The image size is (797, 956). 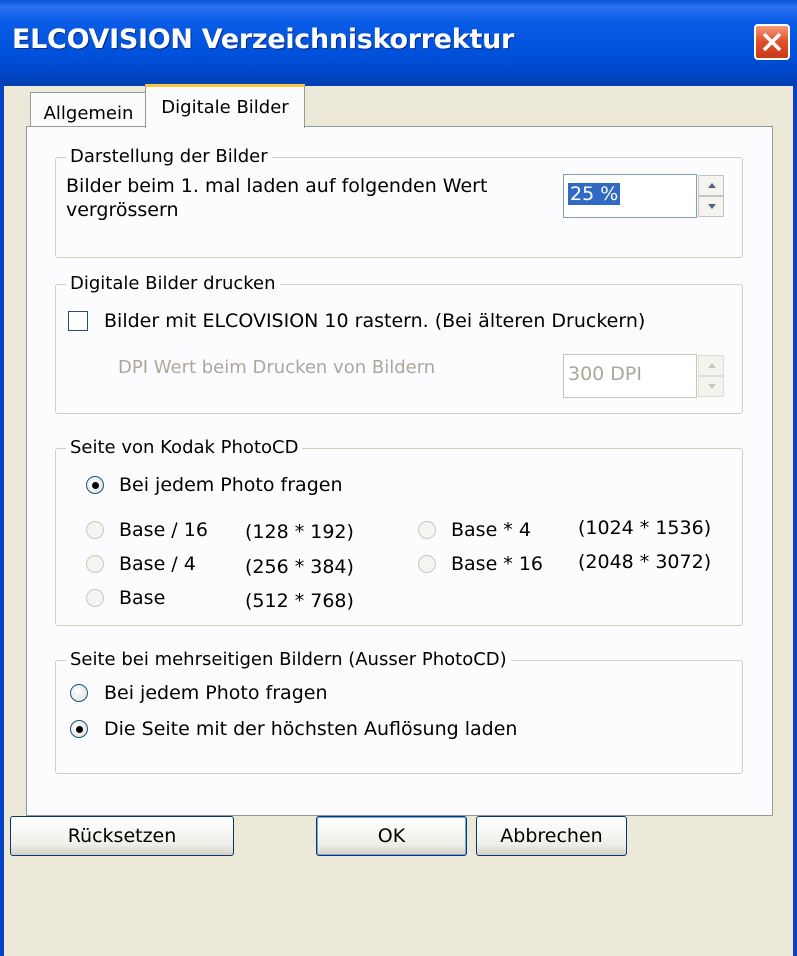 I want to click on cancel-button: Abbrechen, so click(x=551, y=836).